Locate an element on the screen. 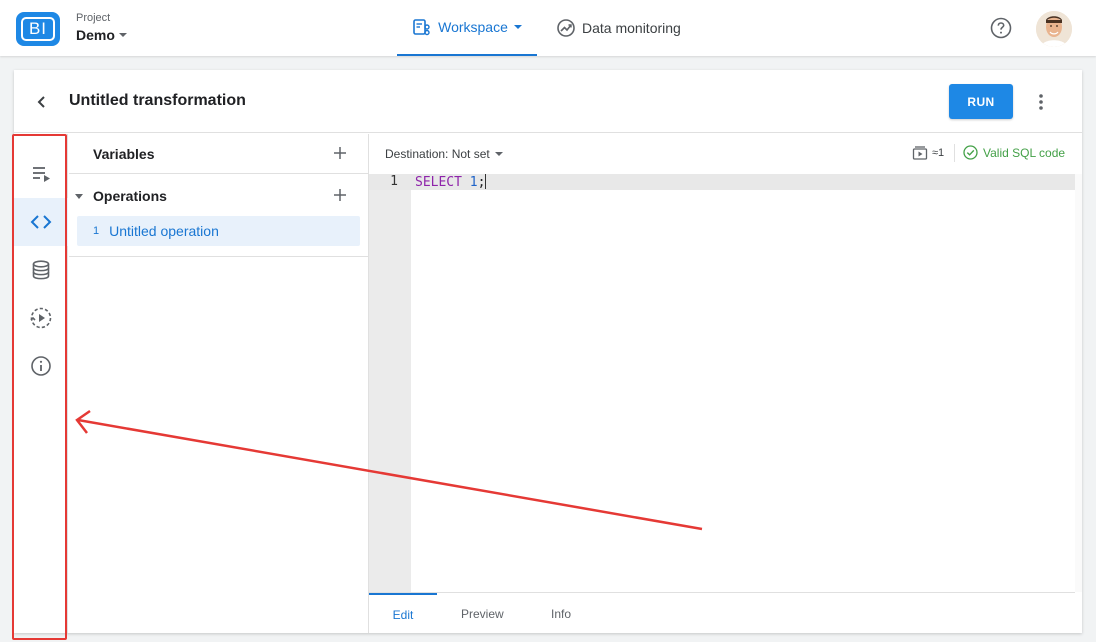 This screenshot has height=642, width=1096. avatar-image is located at coordinates (1054, 29).